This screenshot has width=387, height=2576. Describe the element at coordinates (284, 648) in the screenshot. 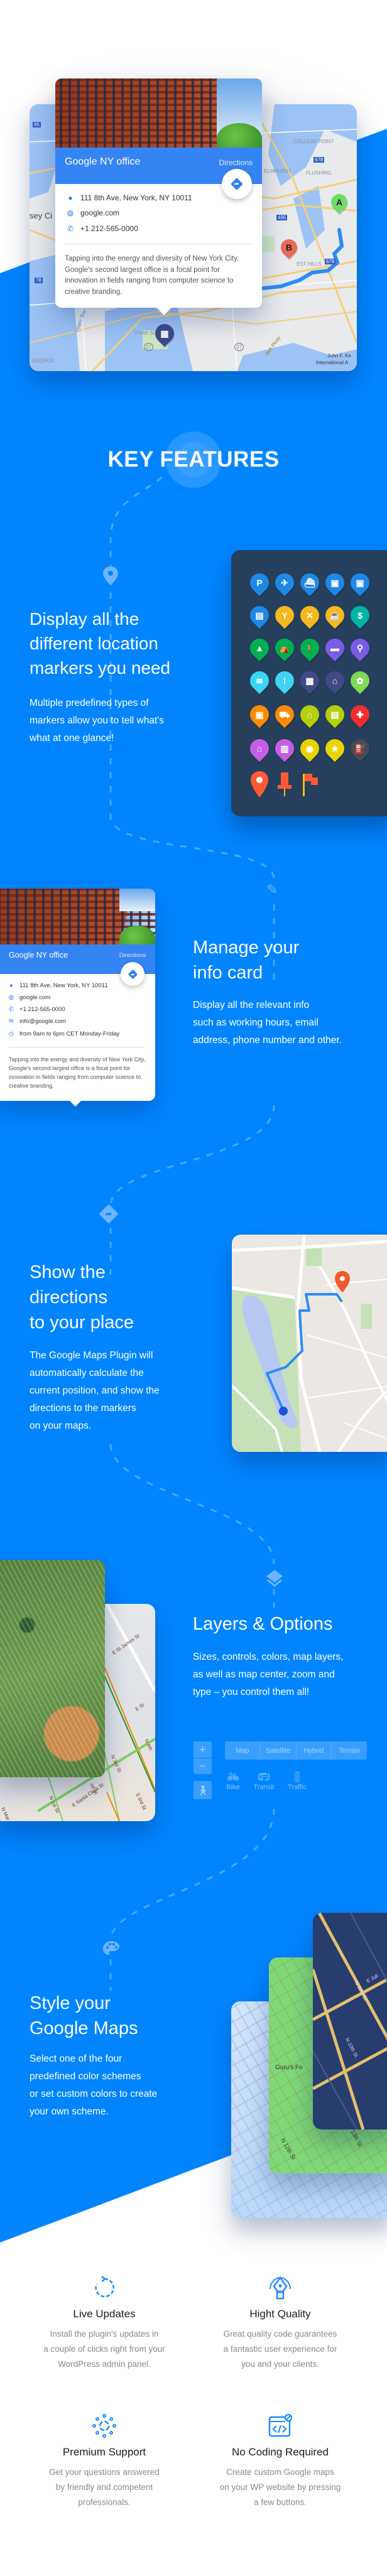

I see `marker-camping: ⛺` at that location.